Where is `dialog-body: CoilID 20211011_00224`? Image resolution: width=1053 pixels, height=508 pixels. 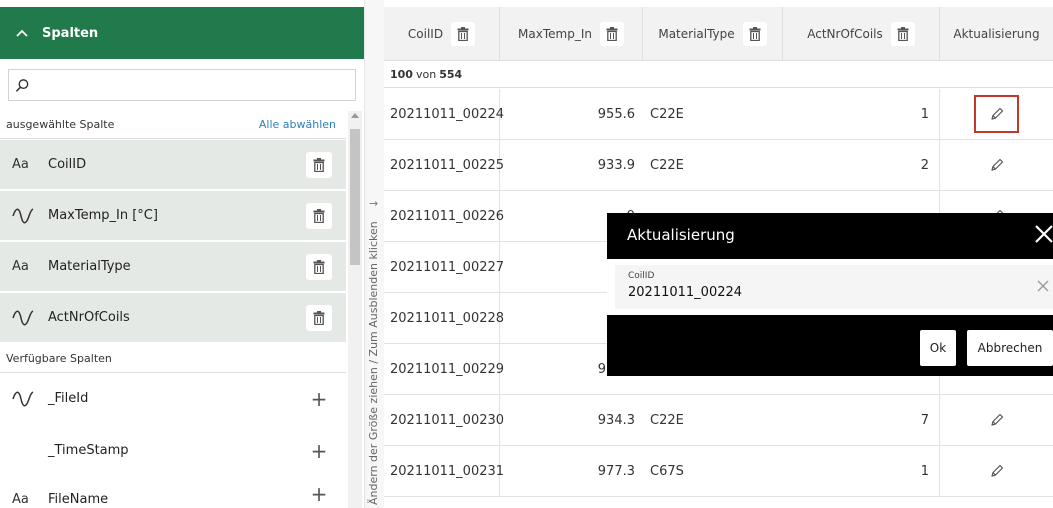
dialog-body: CoilID 20211011_00224 is located at coordinates (830, 287).